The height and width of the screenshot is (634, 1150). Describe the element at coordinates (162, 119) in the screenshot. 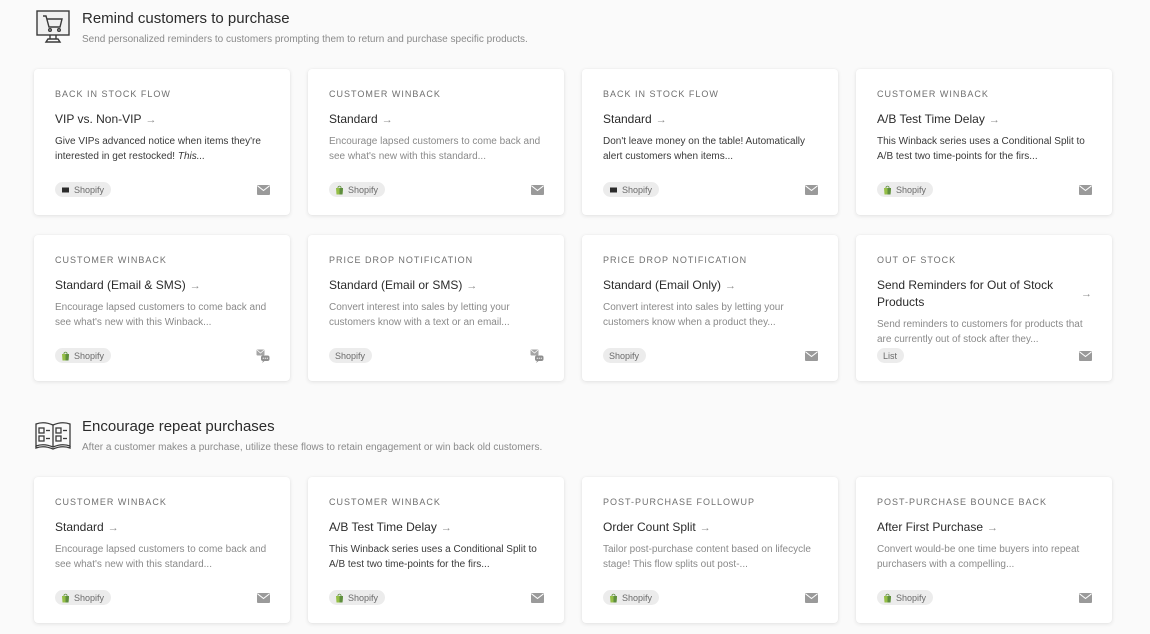

I see `card-title-link: VIP vs. Non-VIP →` at that location.